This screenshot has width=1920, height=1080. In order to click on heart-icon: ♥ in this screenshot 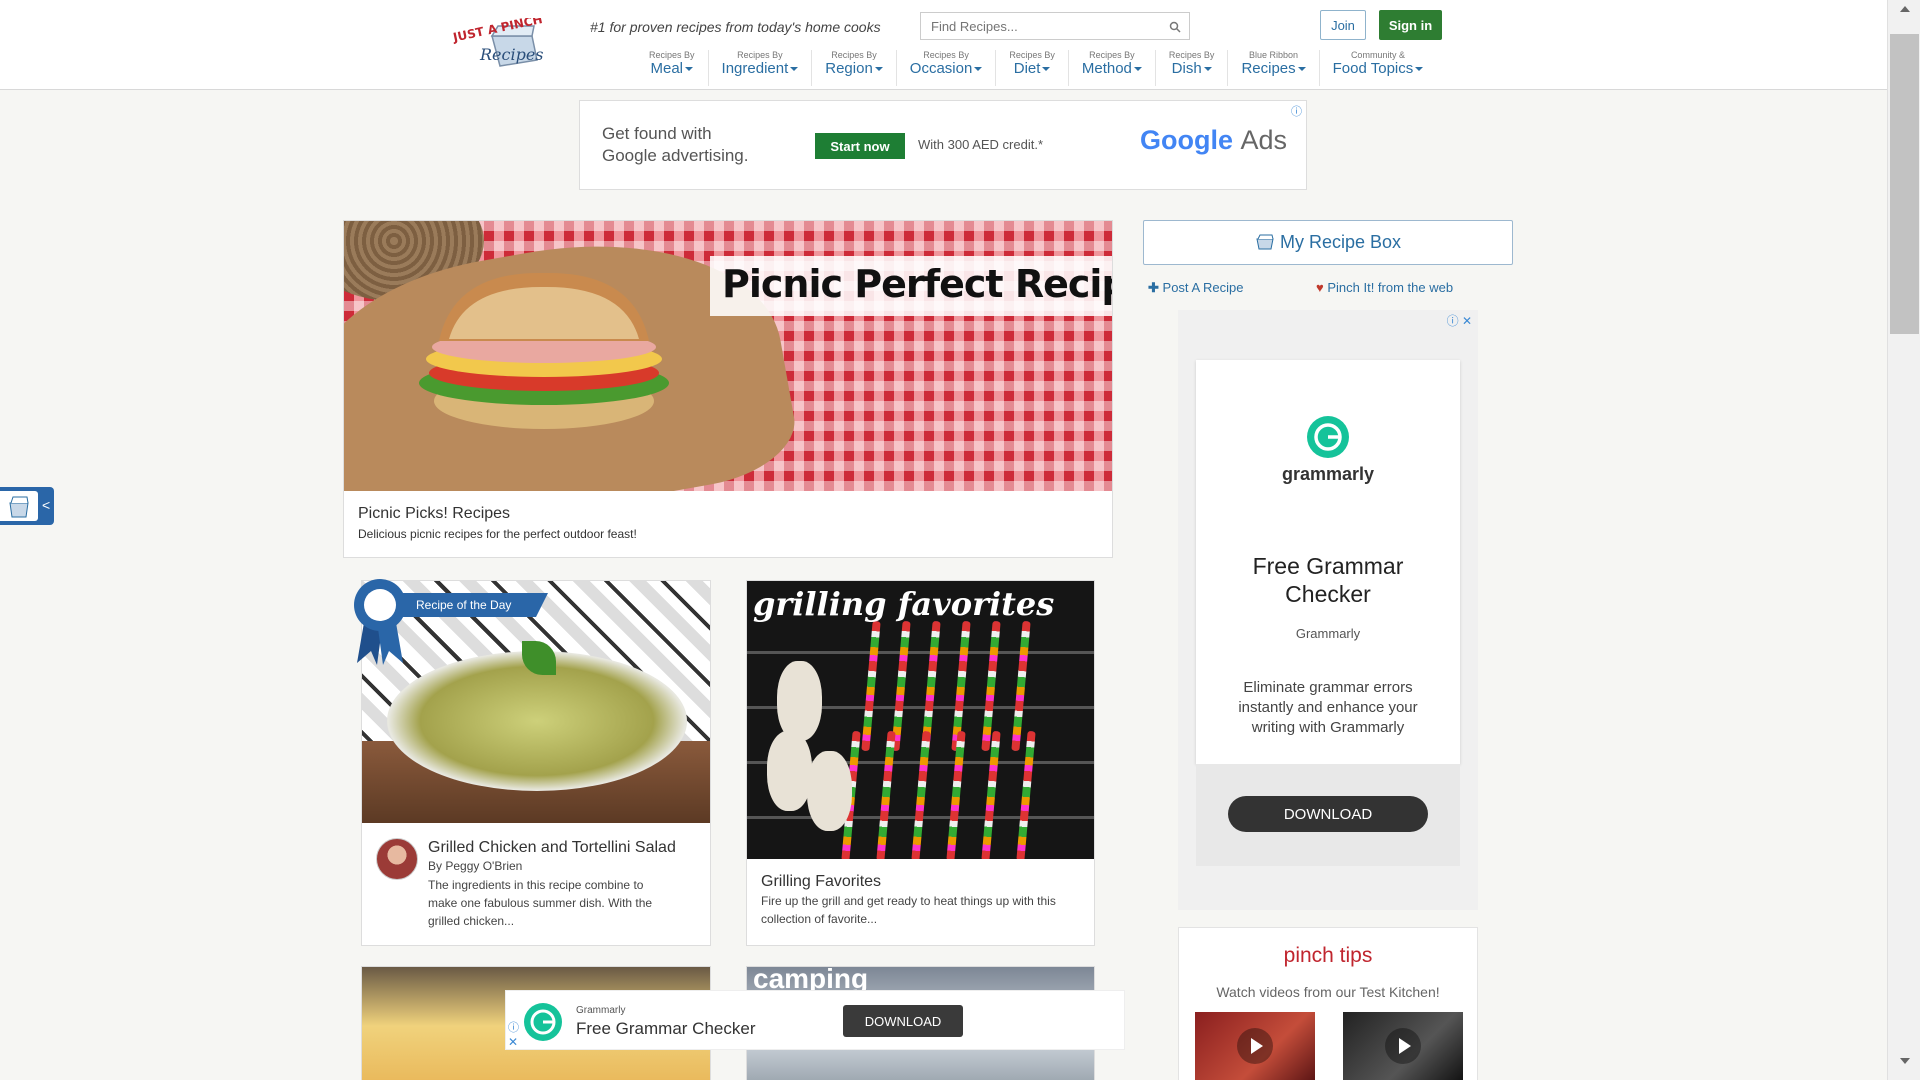, I will do `click(1320, 287)`.